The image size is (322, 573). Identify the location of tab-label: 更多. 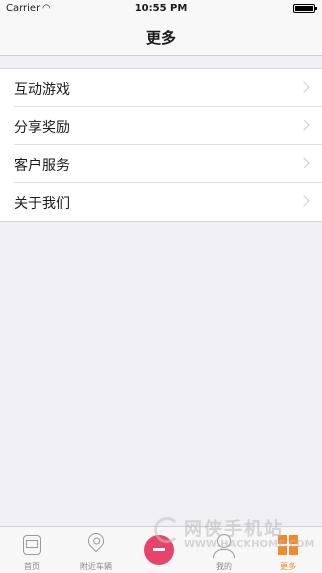
(288, 566).